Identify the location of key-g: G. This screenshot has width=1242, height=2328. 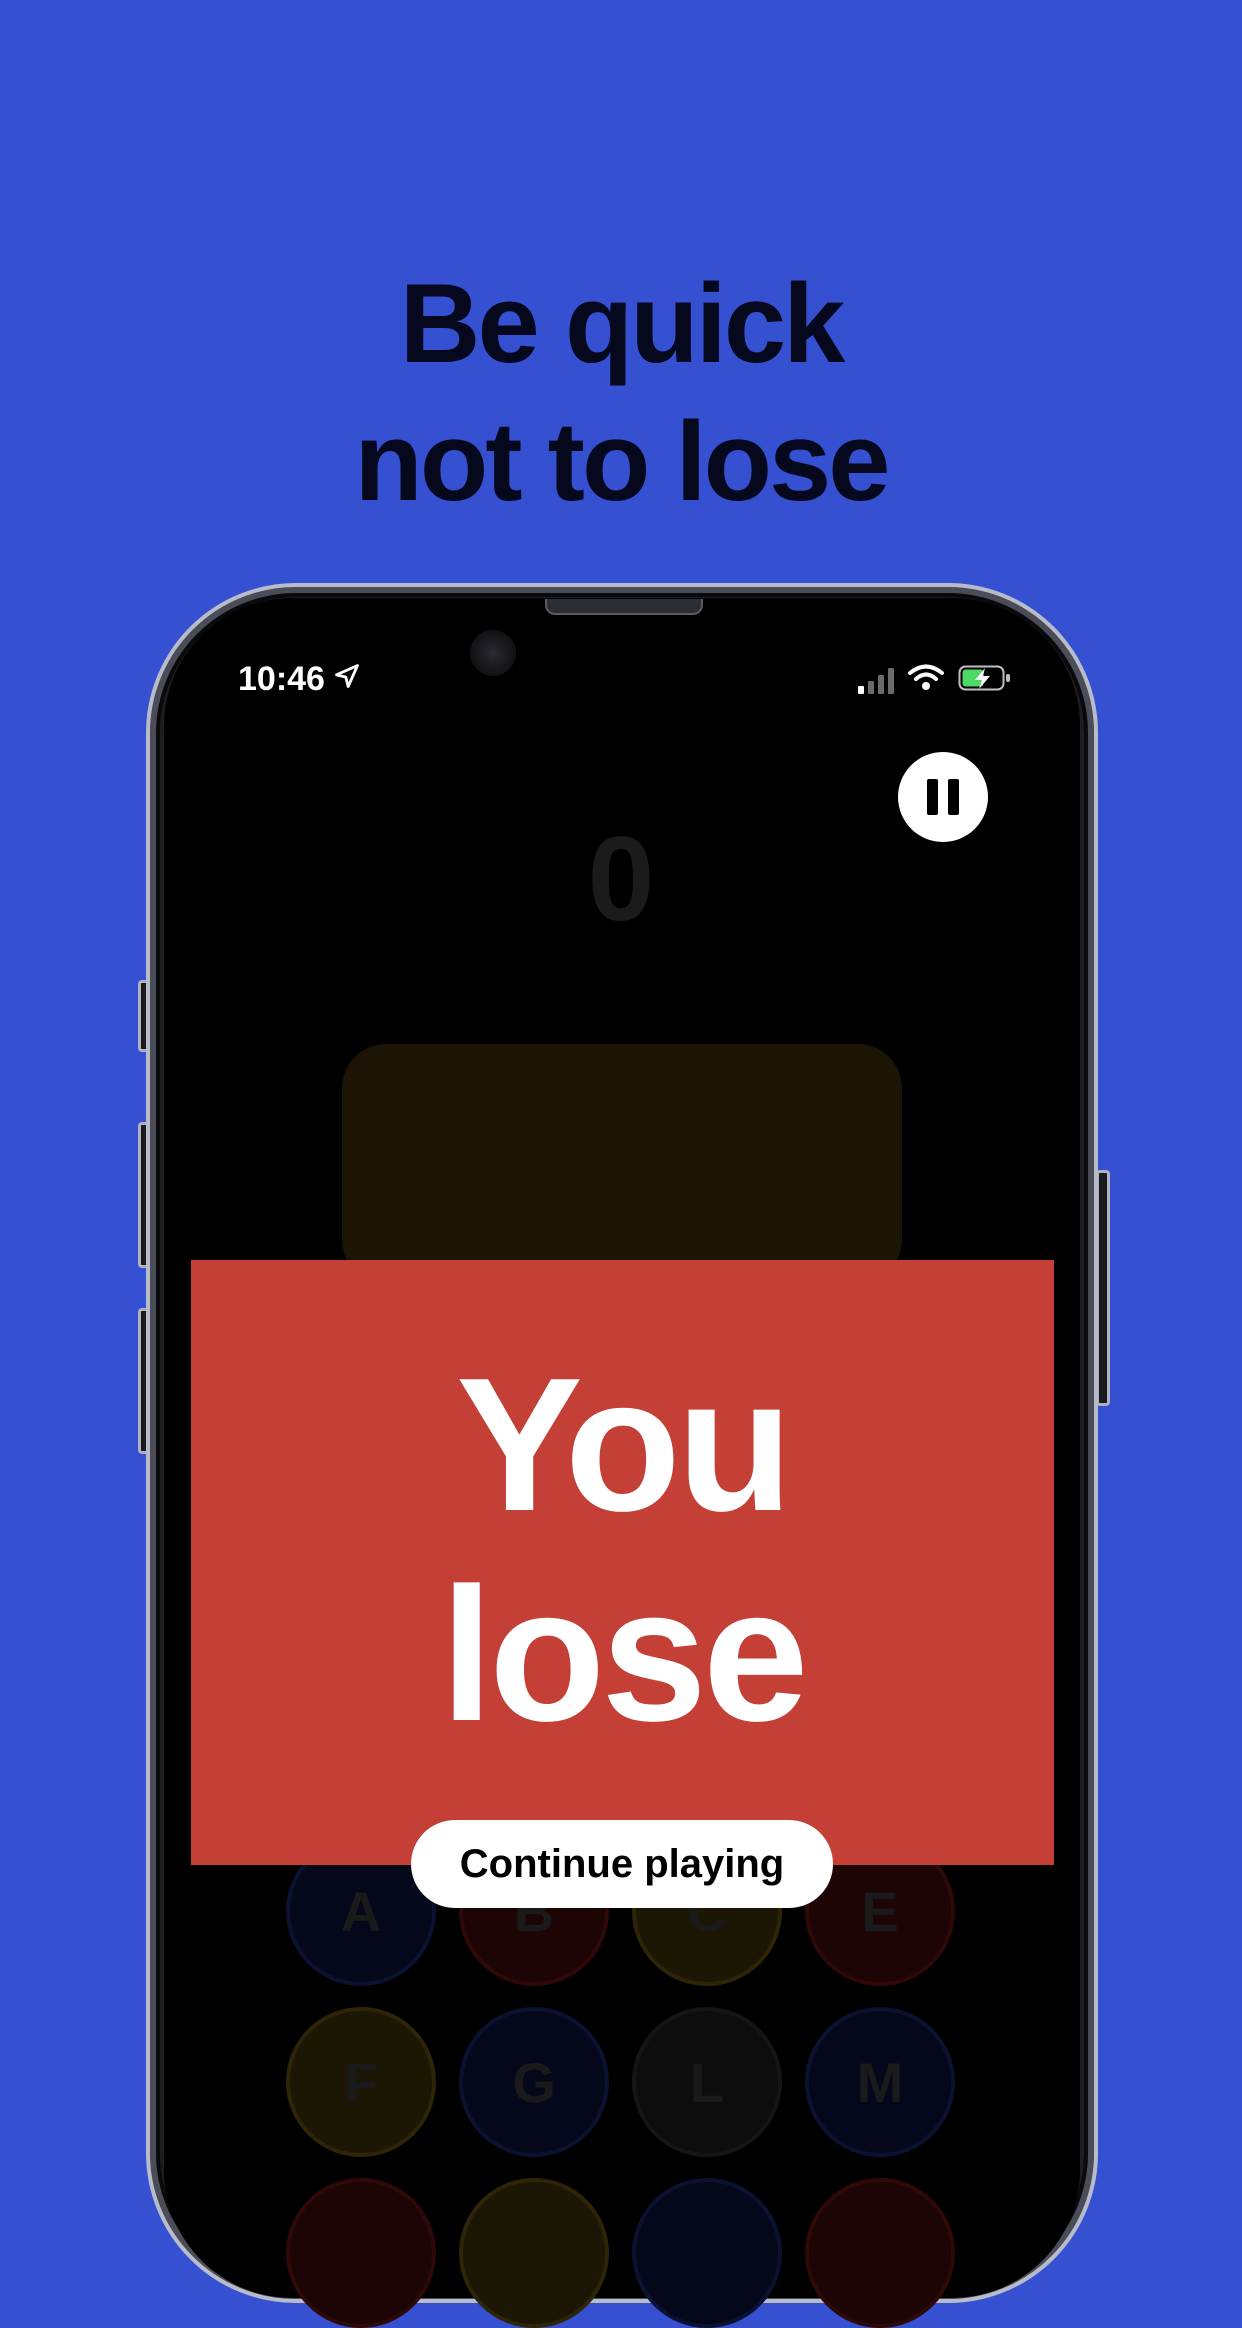
(534, 2082).